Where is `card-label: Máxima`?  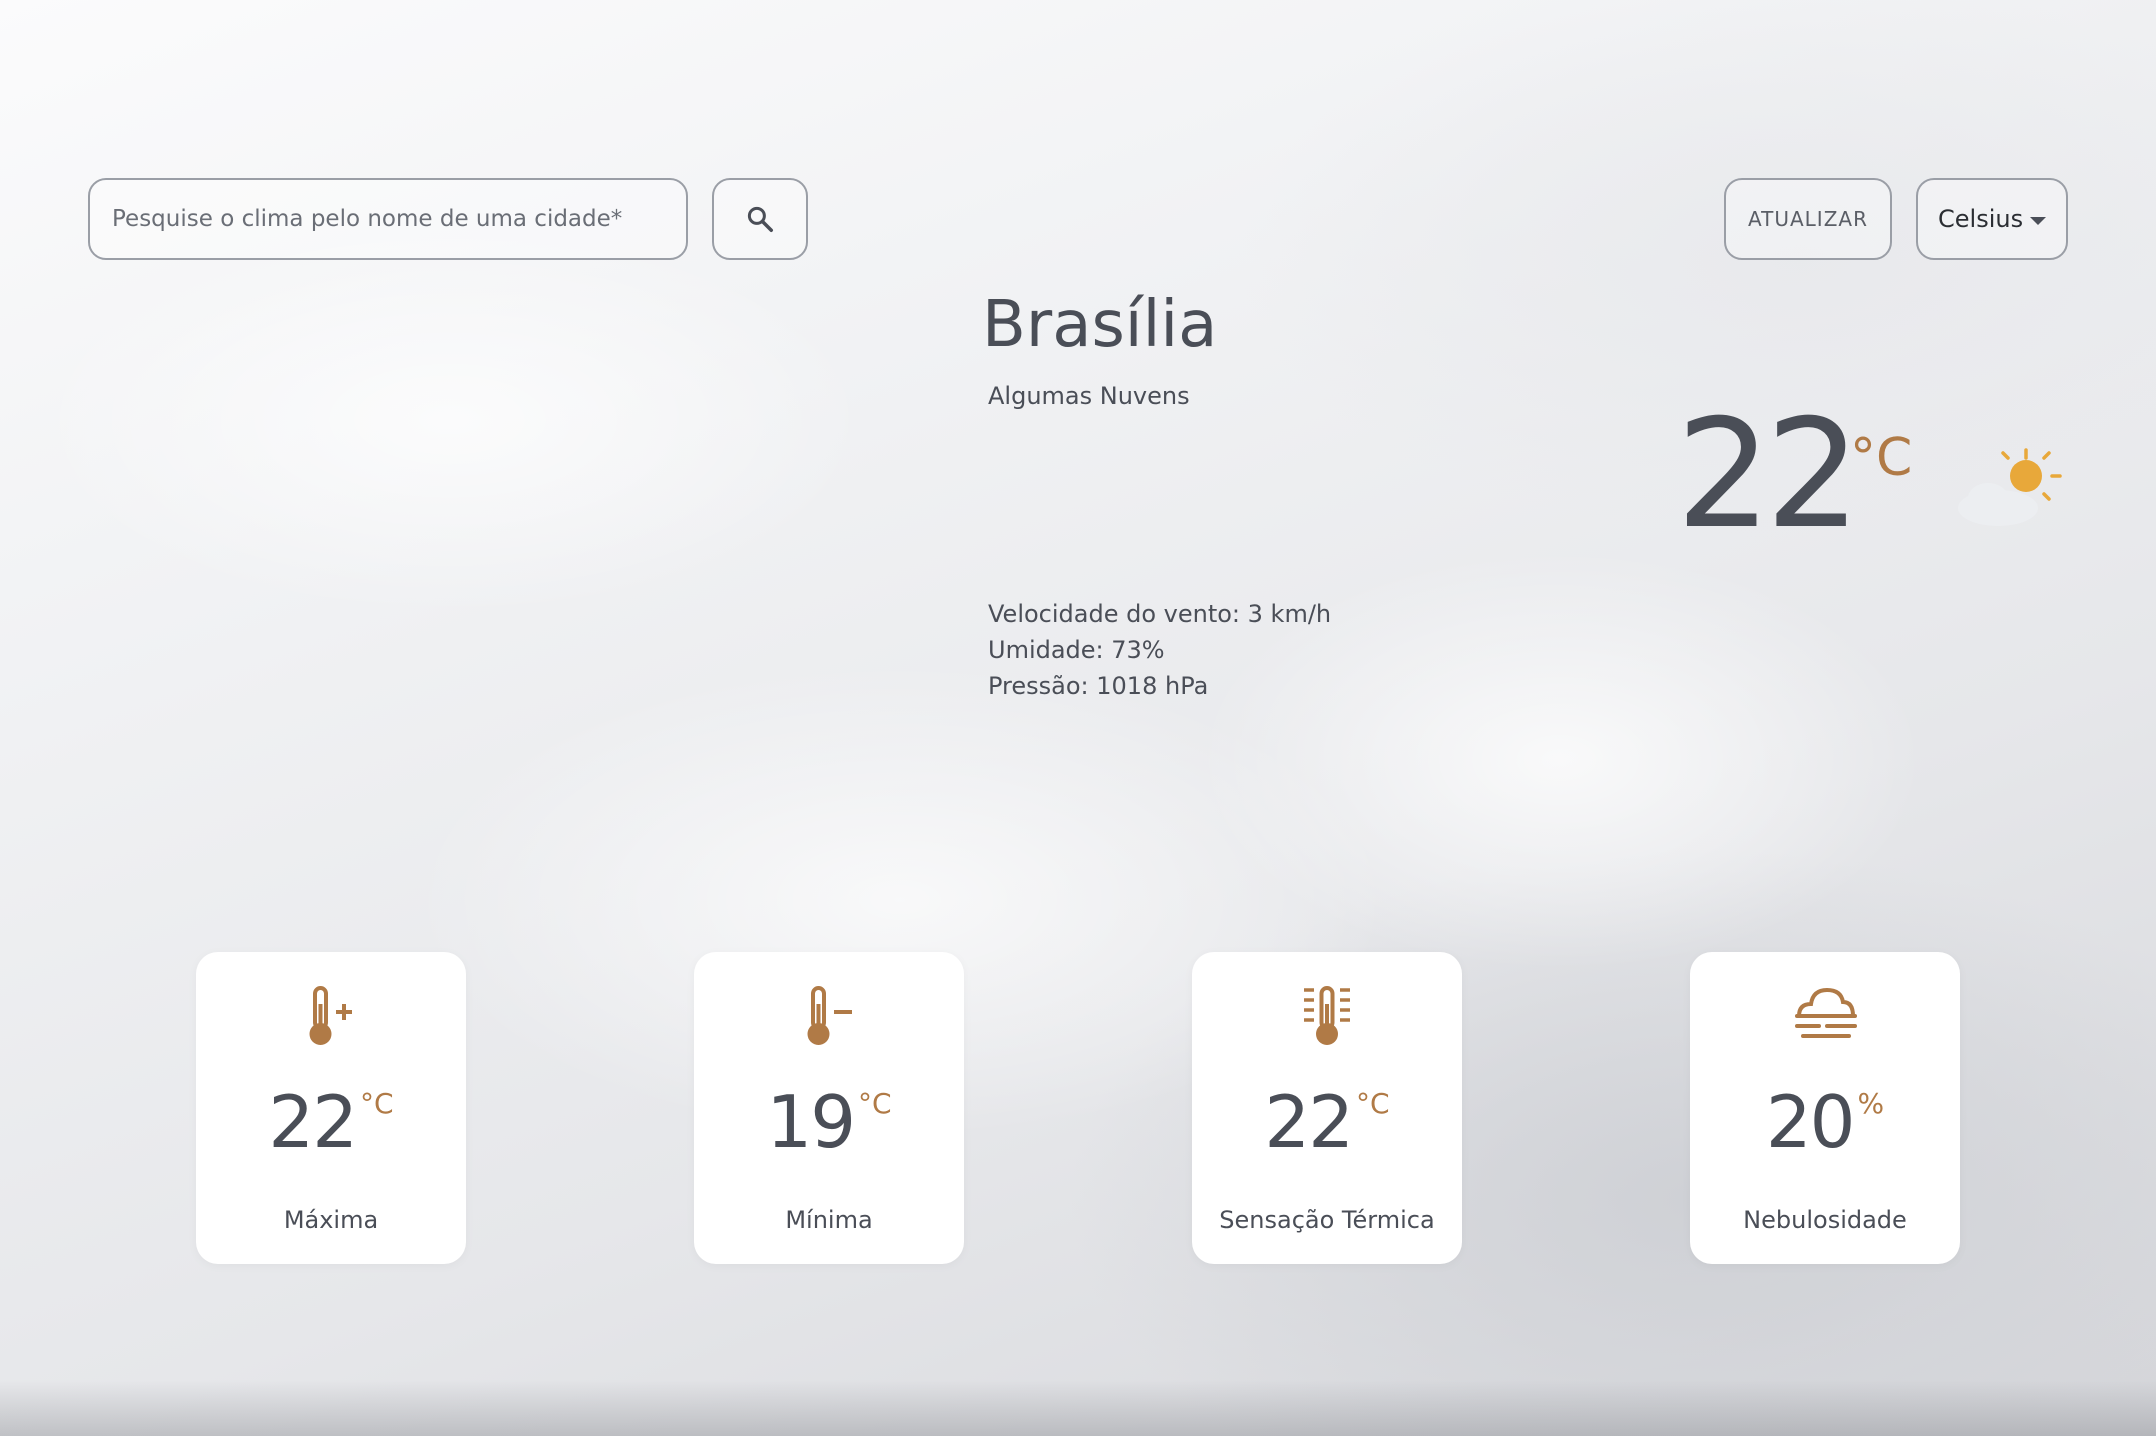
card-label: Máxima is located at coordinates (331, 1220).